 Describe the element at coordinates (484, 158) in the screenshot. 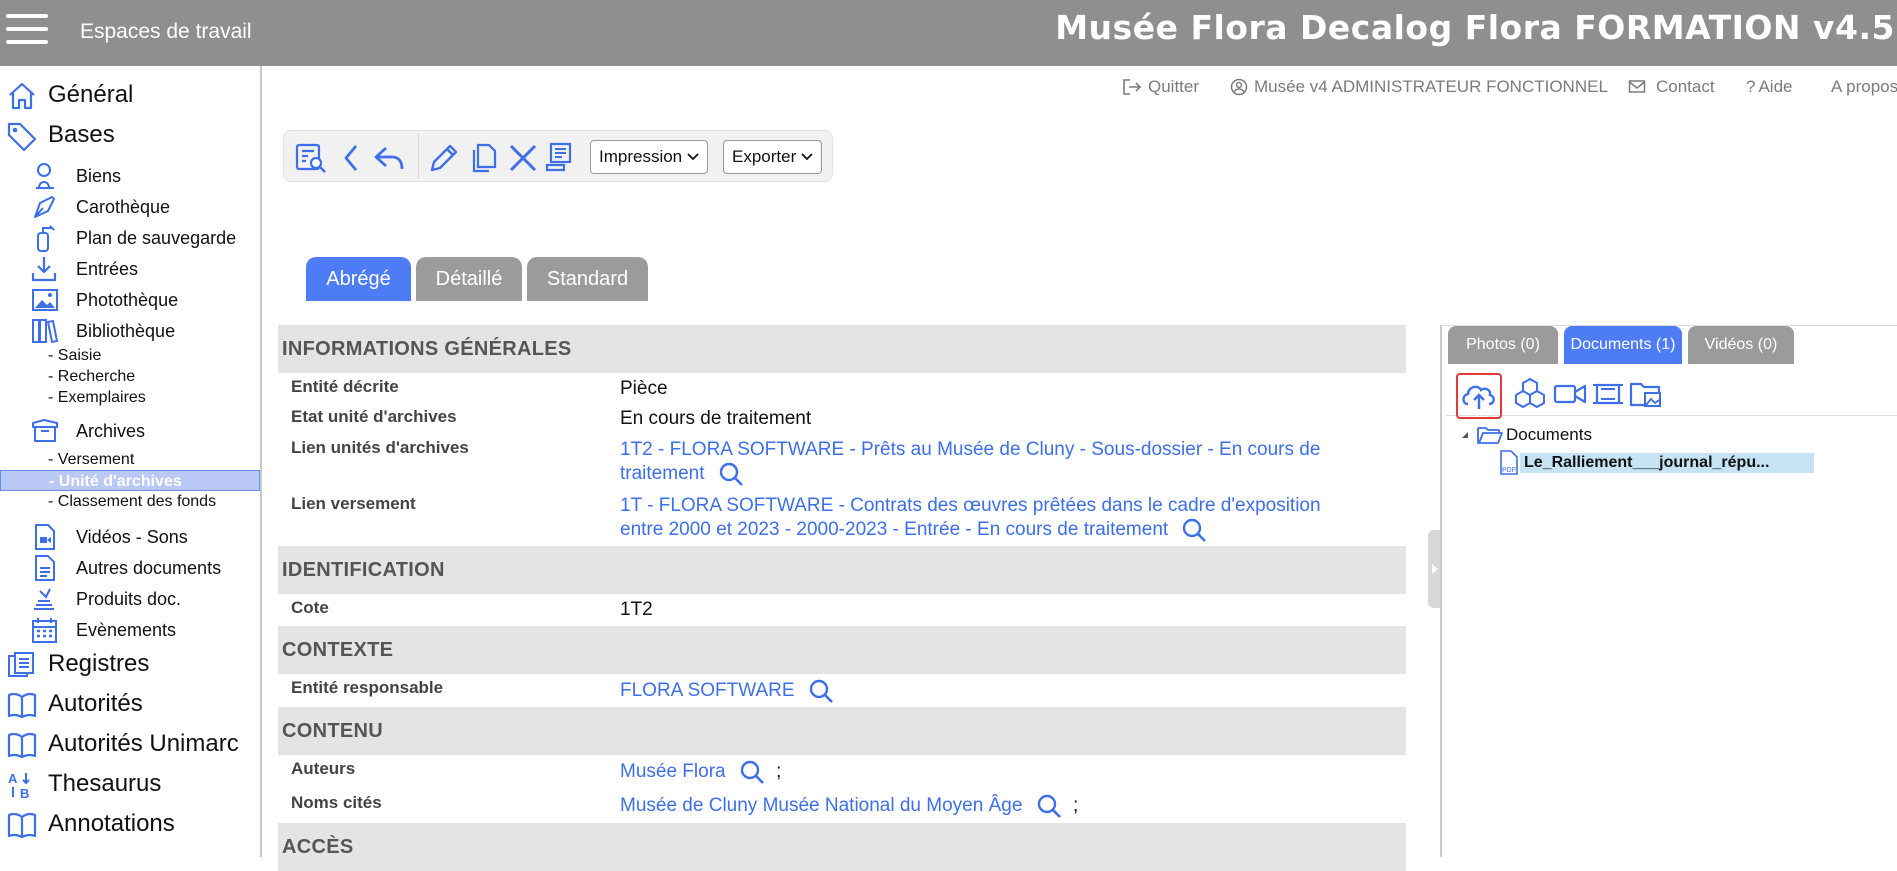

I see `copy-icon` at that location.